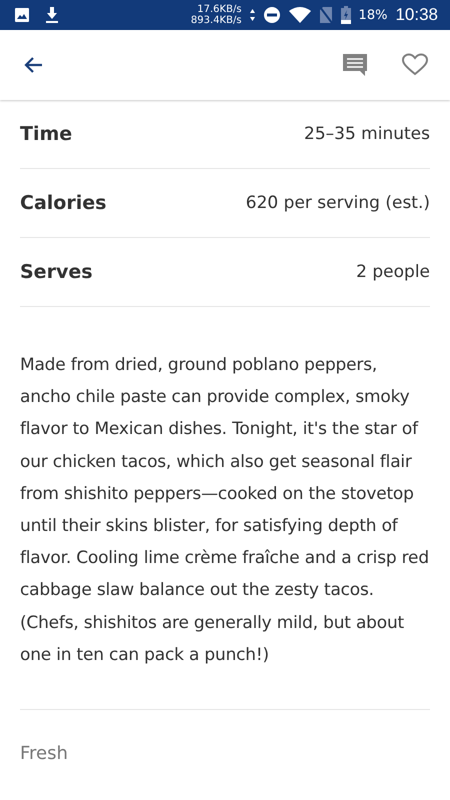 The height and width of the screenshot is (800, 450). Describe the element at coordinates (22, 15) in the screenshot. I see `image-icon` at that location.